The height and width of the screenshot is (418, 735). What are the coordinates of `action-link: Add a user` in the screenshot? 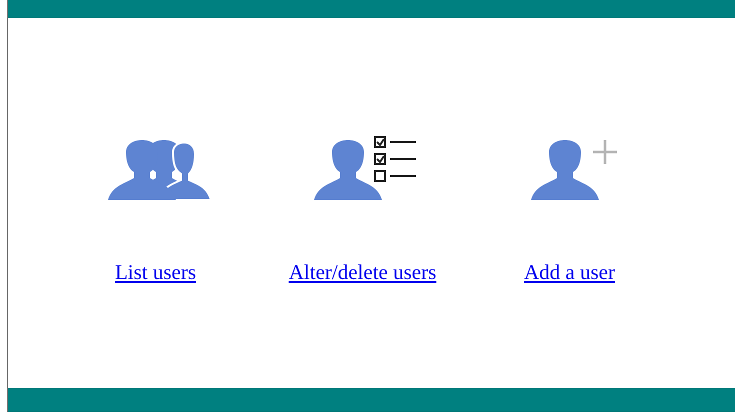 It's located at (569, 272).